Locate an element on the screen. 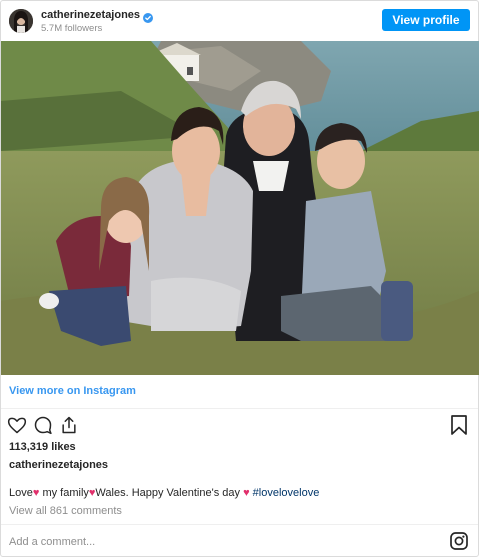  verified-badge-icon is located at coordinates (148, 16).